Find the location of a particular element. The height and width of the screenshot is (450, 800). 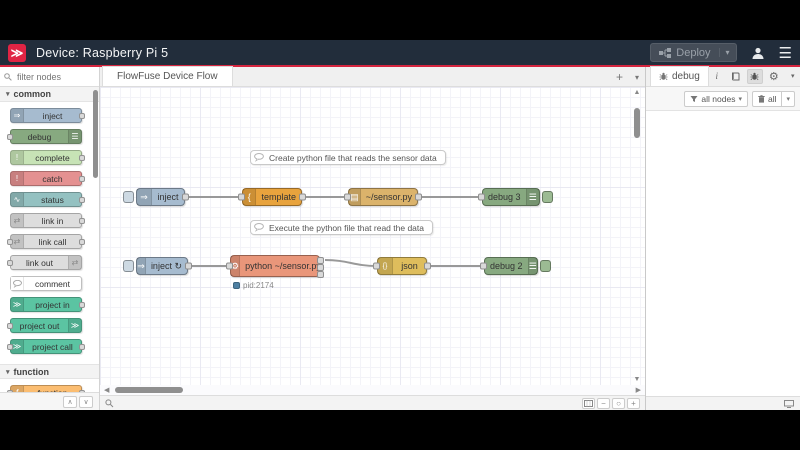

scroll-right-icon: ▶ is located at coordinates (638, 390).